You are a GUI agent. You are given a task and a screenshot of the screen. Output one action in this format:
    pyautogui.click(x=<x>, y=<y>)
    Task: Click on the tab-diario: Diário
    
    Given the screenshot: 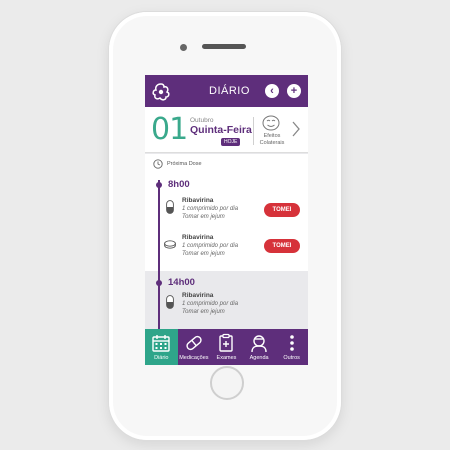 What is the action you would take?
    pyautogui.click(x=161, y=347)
    